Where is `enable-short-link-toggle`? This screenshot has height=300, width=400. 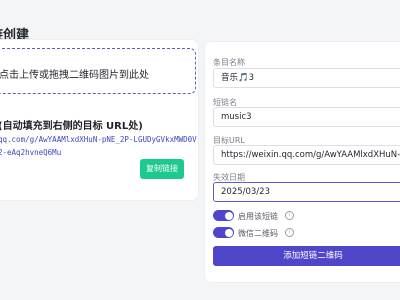
enable-short-link-toggle is located at coordinates (223, 215).